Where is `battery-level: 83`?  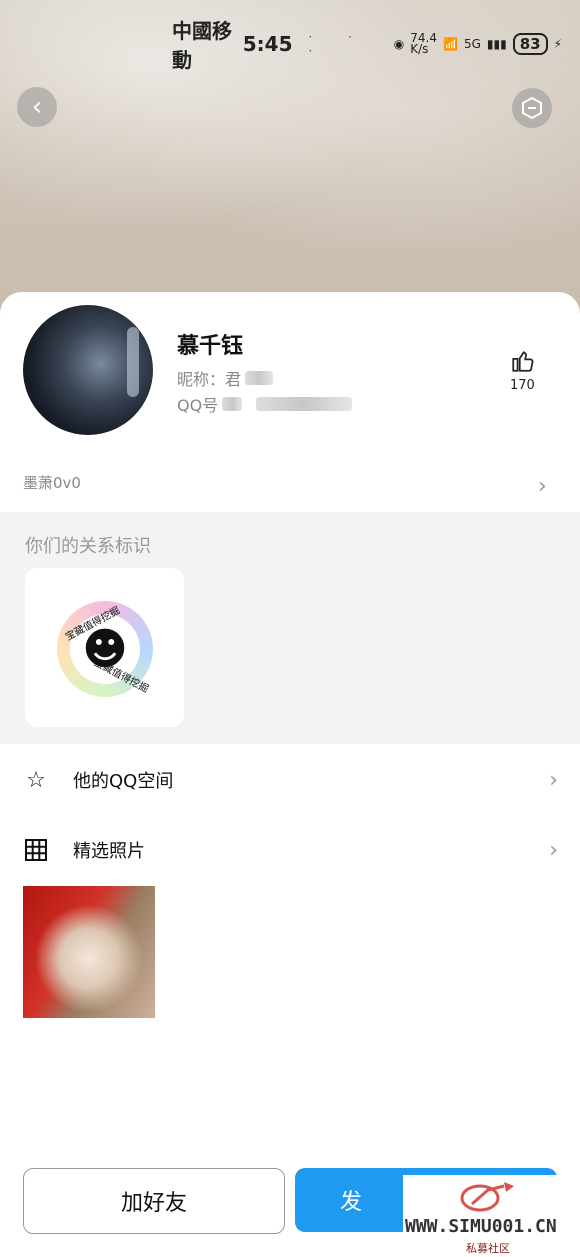 battery-level: 83 is located at coordinates (530, 44).